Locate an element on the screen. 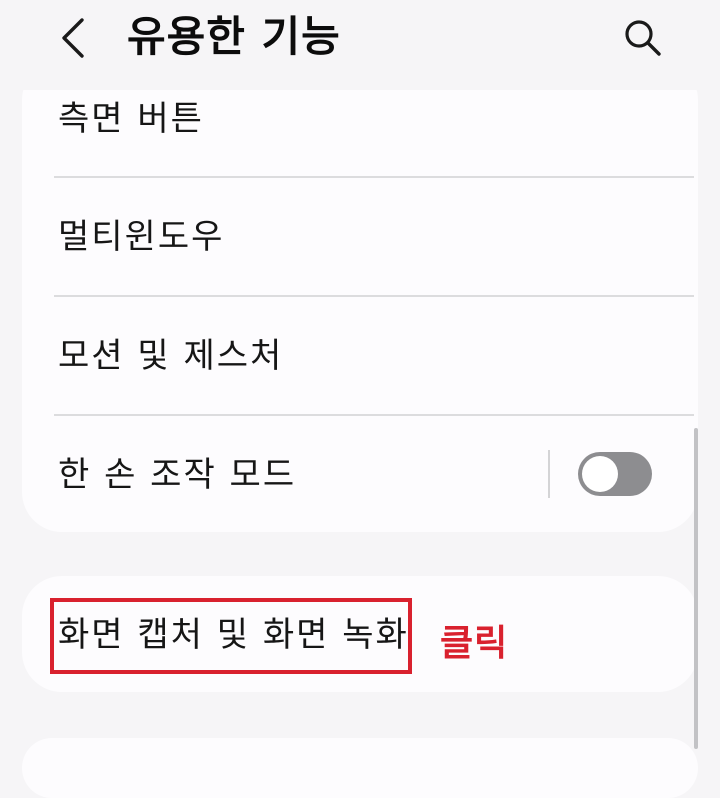 The width and height of the screenshot is (720, 798). one-handed-mode-toggle is located at coordinates (615, 474).